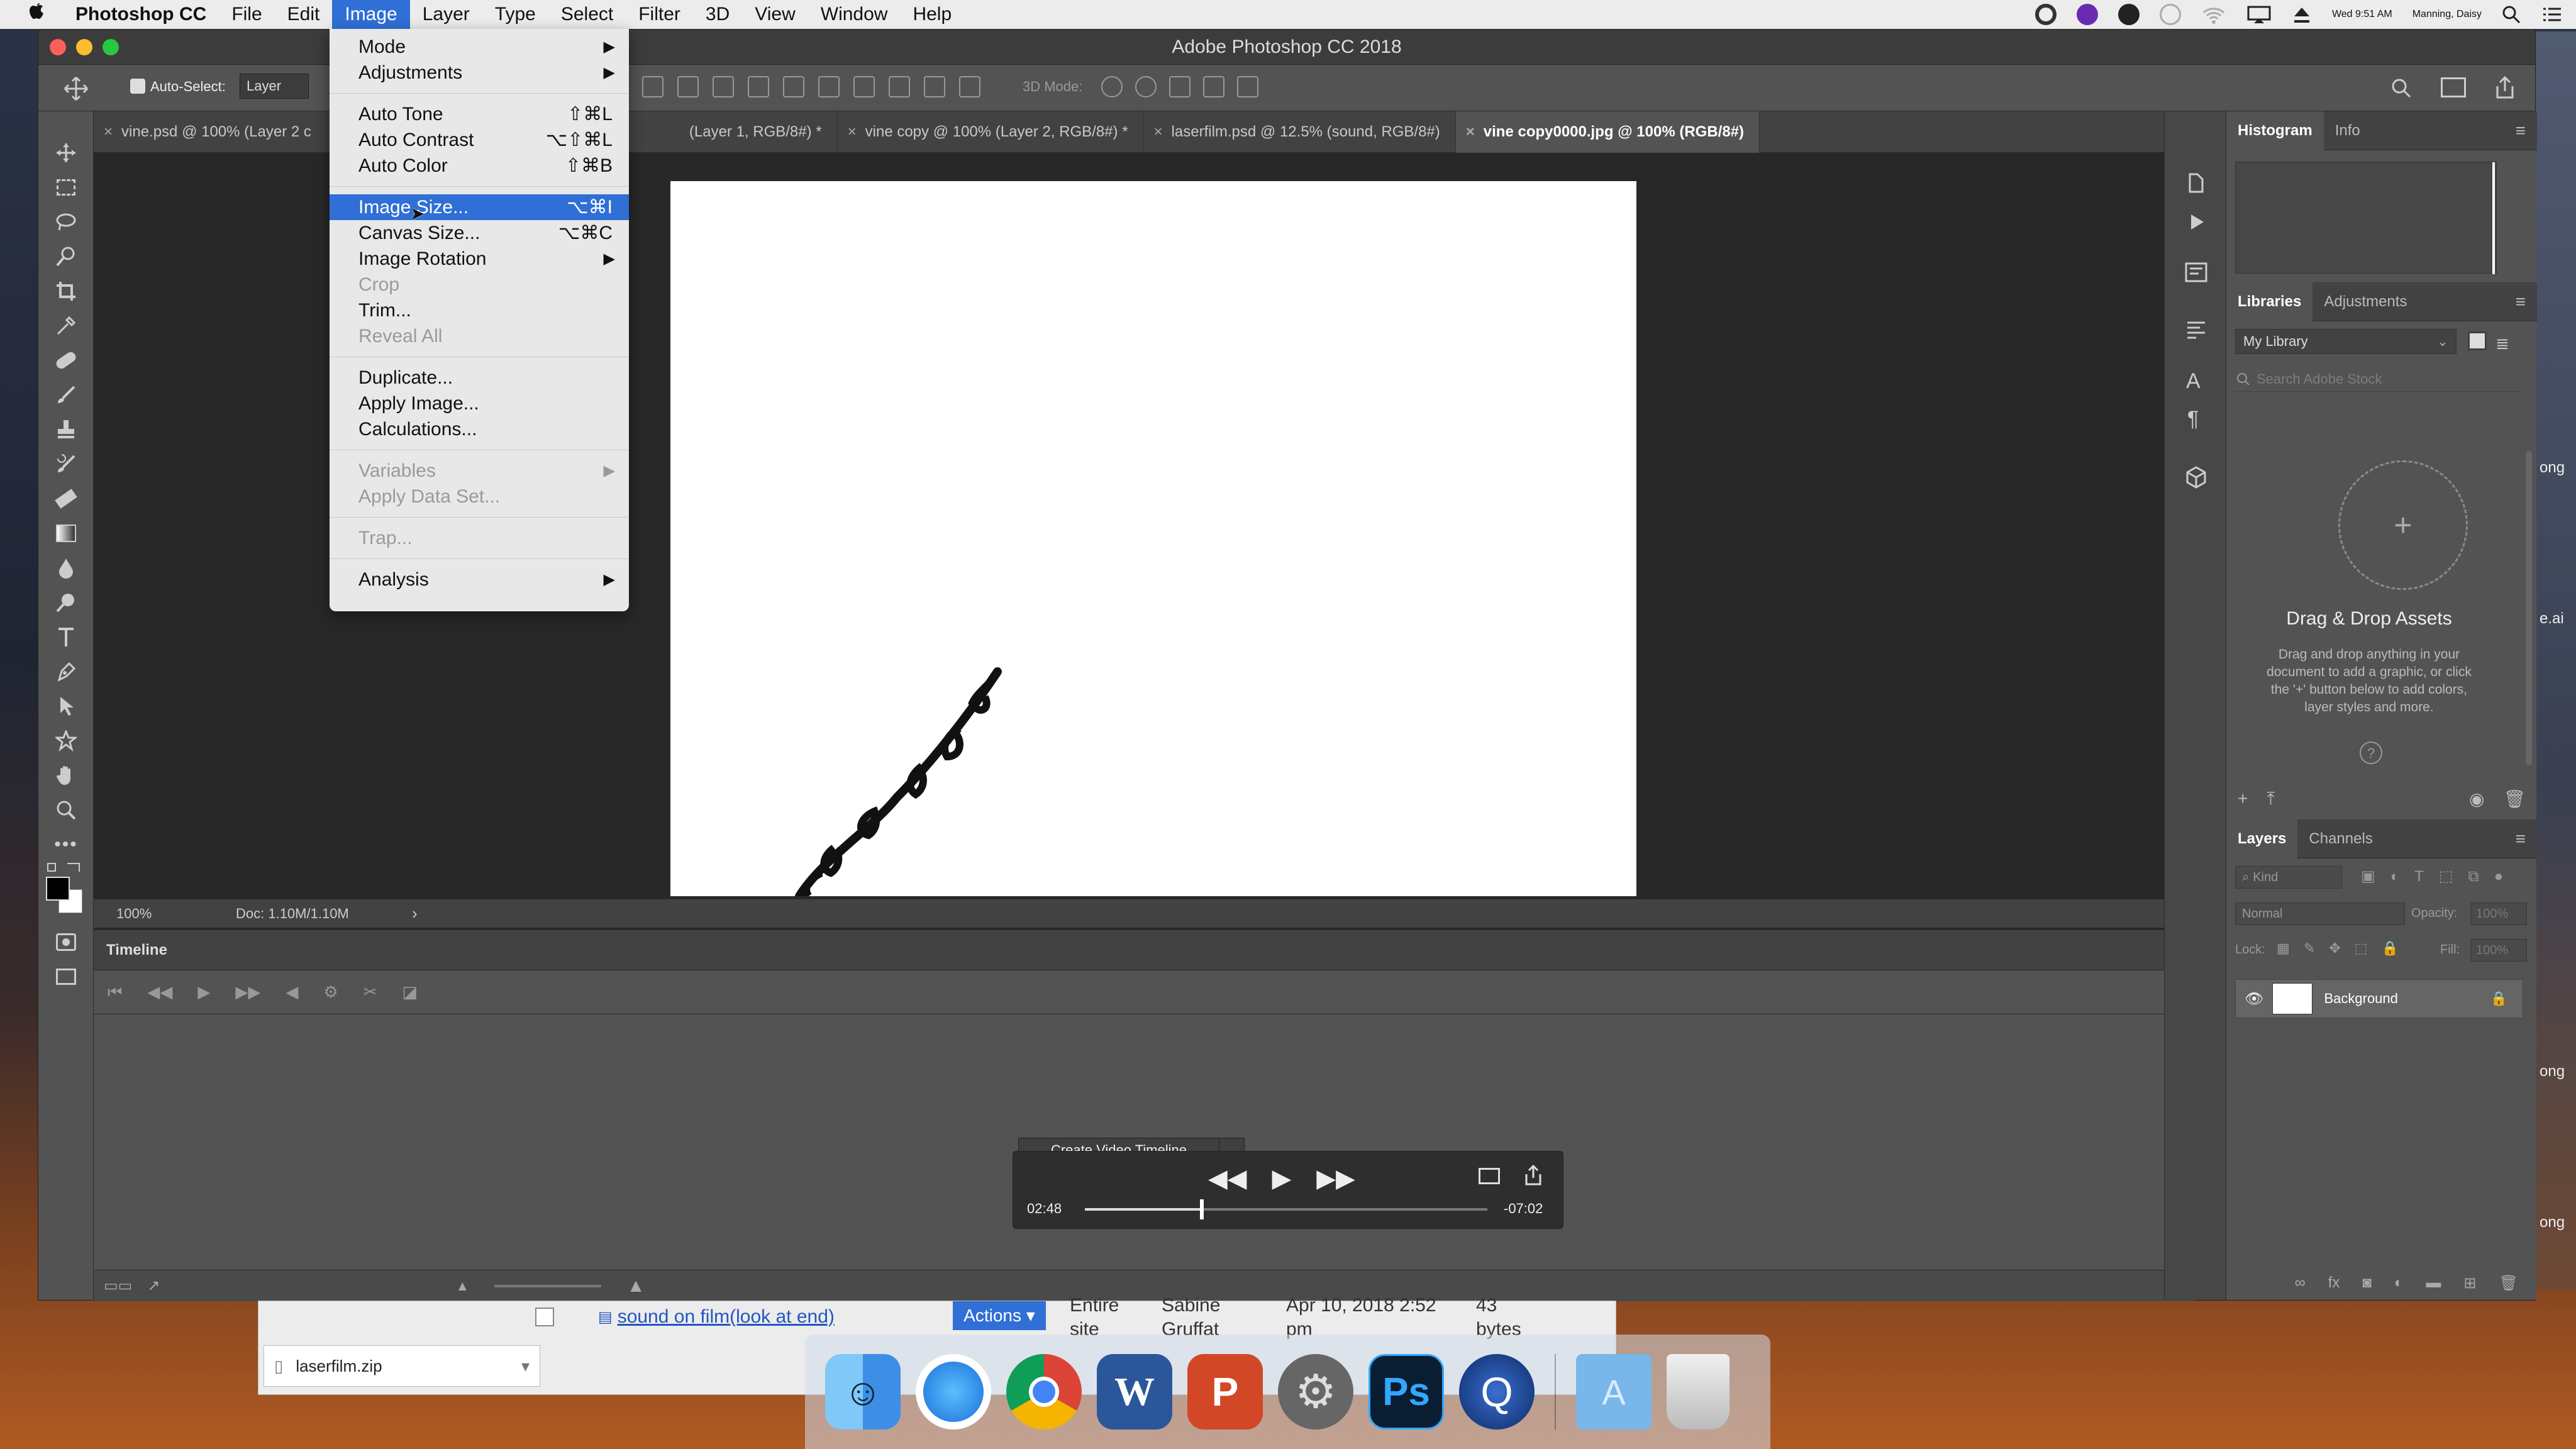 The width and height of the screenshot is (2576, 1449). I want to click on airplay-icon, so click(2259, 14).